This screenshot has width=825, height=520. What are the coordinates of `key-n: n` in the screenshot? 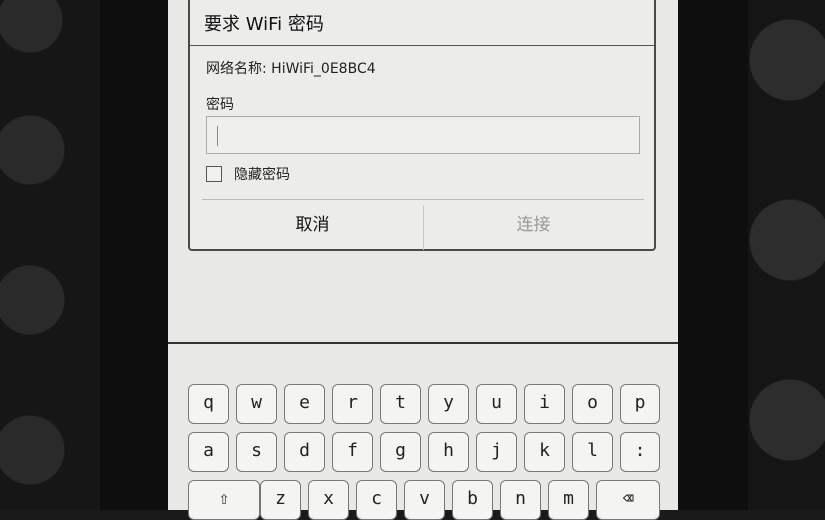 It's located at (520, 500).